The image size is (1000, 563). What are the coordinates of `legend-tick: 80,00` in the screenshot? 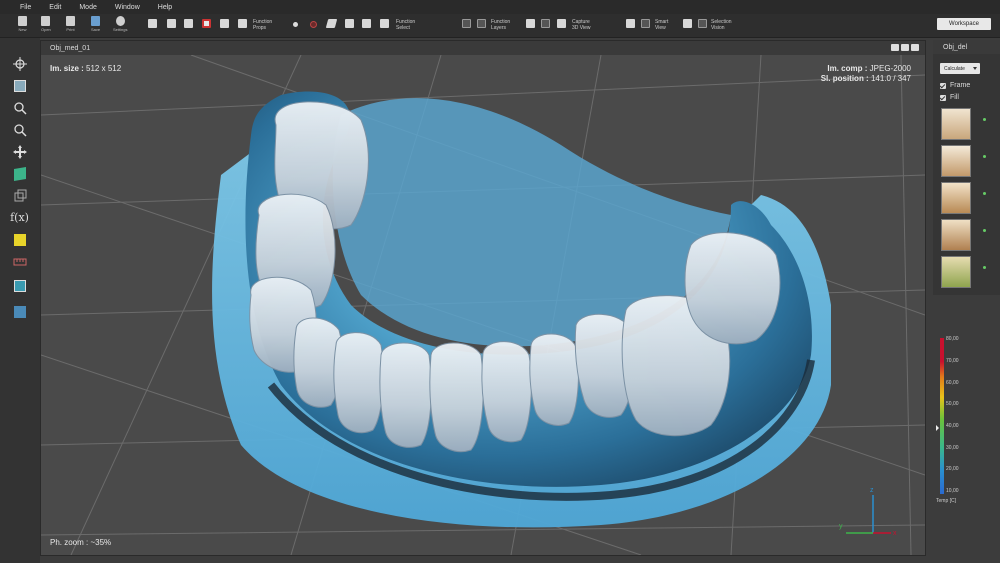 It's located at (952, 339).